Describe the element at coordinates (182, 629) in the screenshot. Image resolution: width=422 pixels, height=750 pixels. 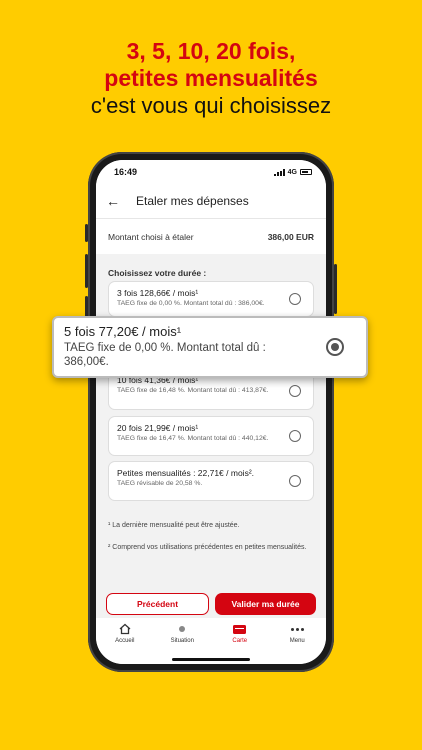
I see `dot-icon` at that location.